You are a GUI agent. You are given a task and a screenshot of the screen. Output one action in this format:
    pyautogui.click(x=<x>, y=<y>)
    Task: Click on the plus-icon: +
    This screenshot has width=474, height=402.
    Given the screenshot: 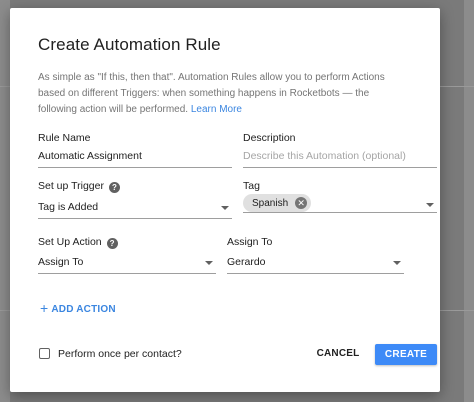 What is the action you would take?
    pyautogui.click(x=44, y=308)
    